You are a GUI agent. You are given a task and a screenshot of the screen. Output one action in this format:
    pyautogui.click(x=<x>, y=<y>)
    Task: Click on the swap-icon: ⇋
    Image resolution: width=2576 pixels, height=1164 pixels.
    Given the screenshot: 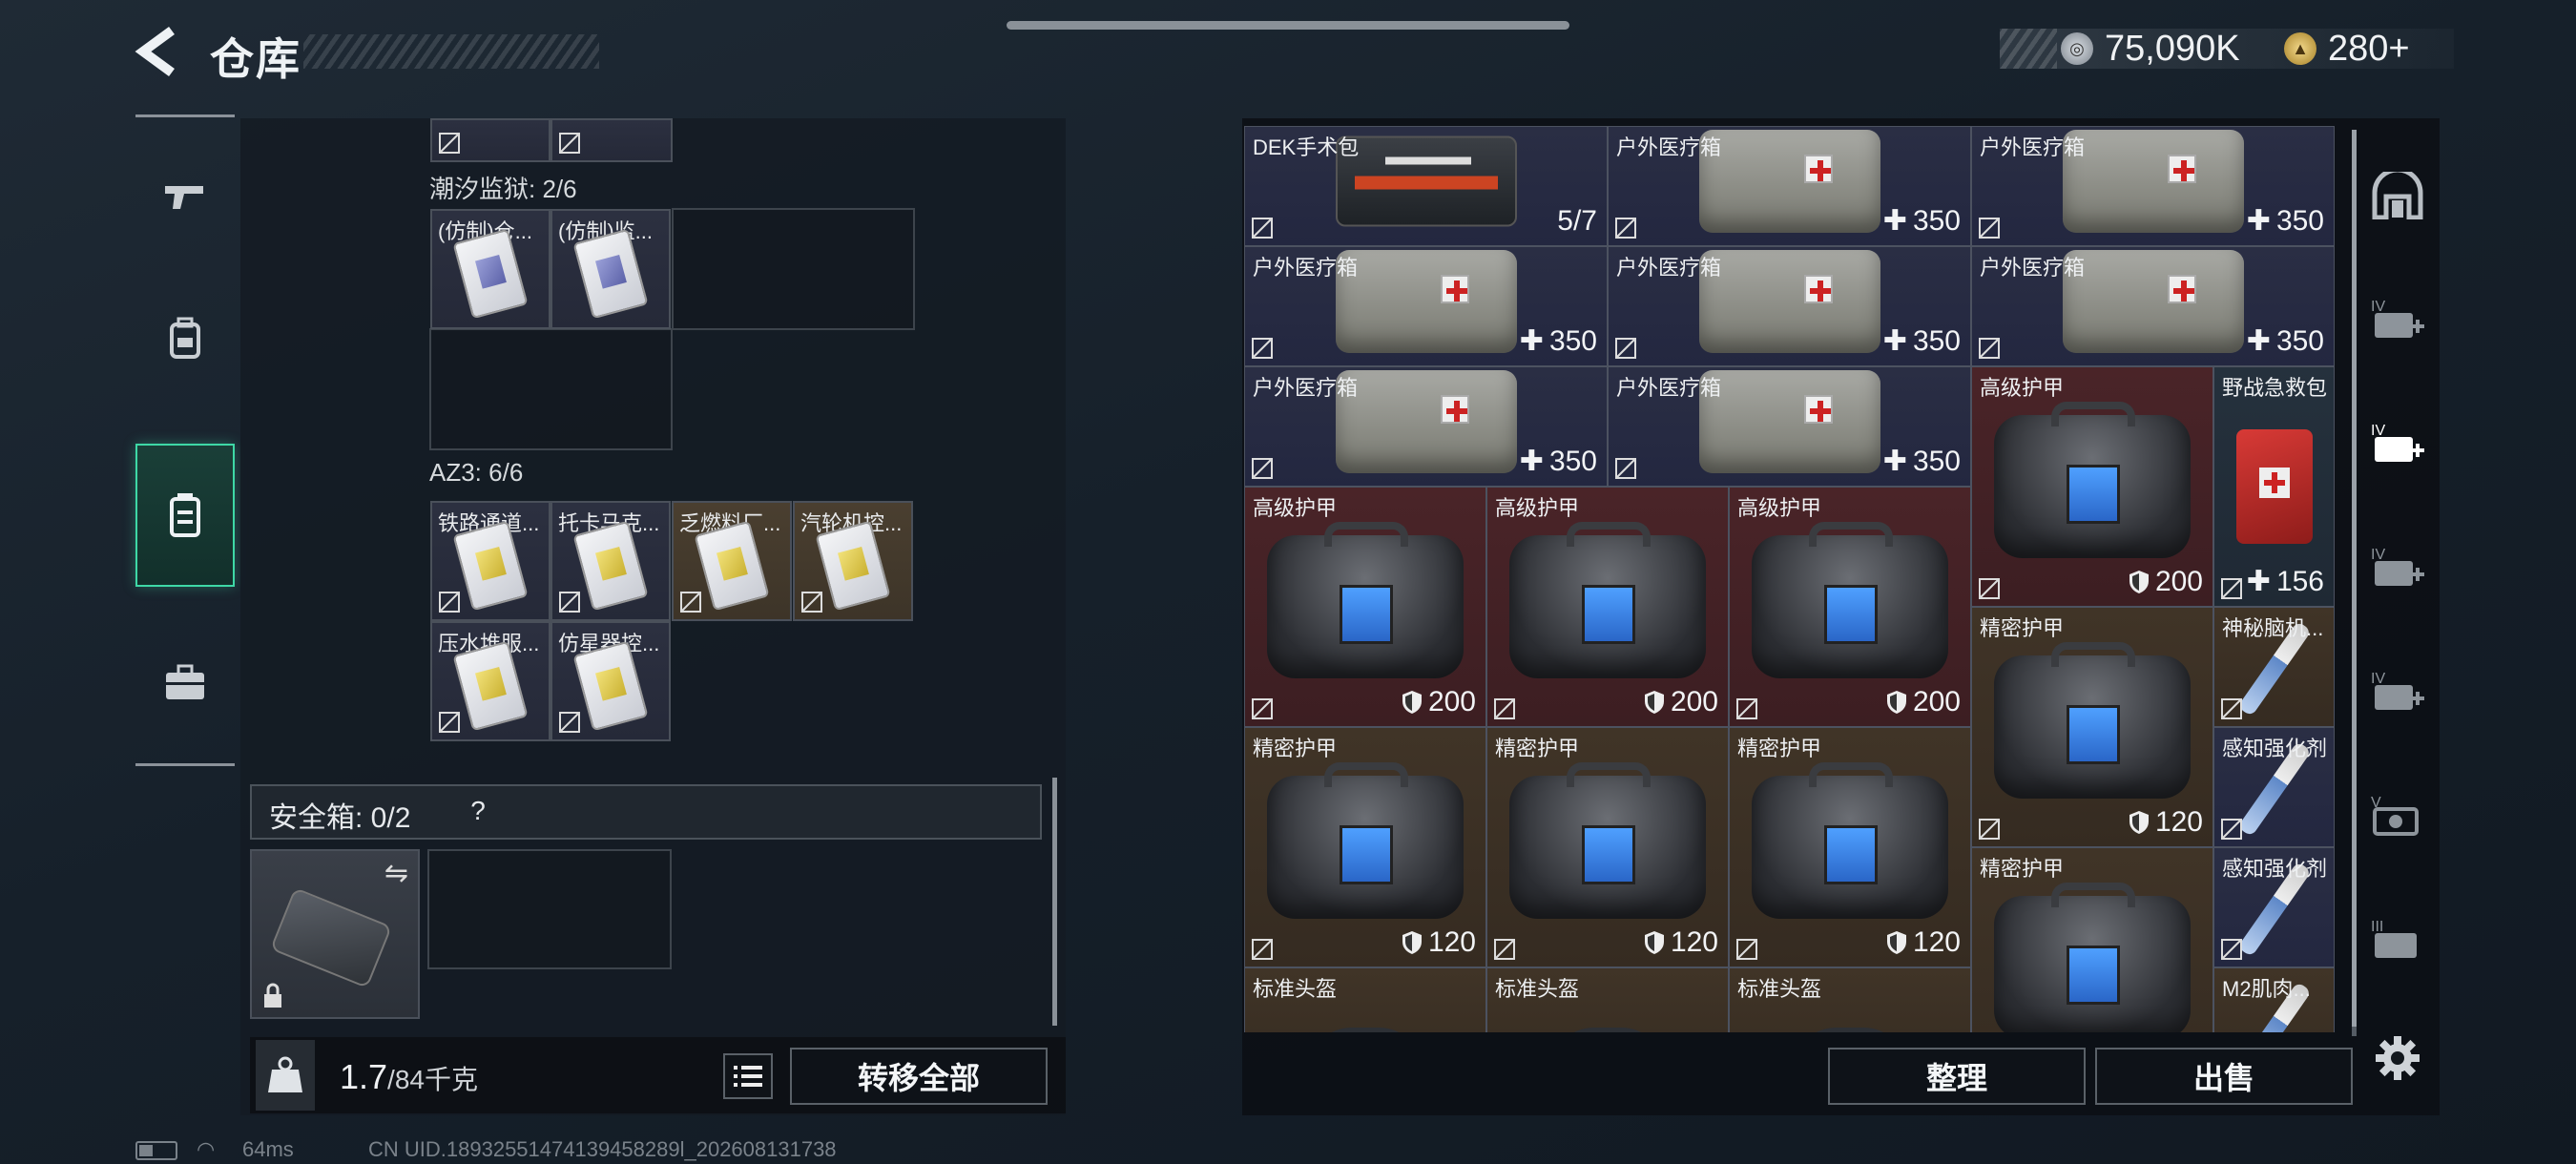 What is the action you would take?
    pyautogui.click(x=396, y=874)
    